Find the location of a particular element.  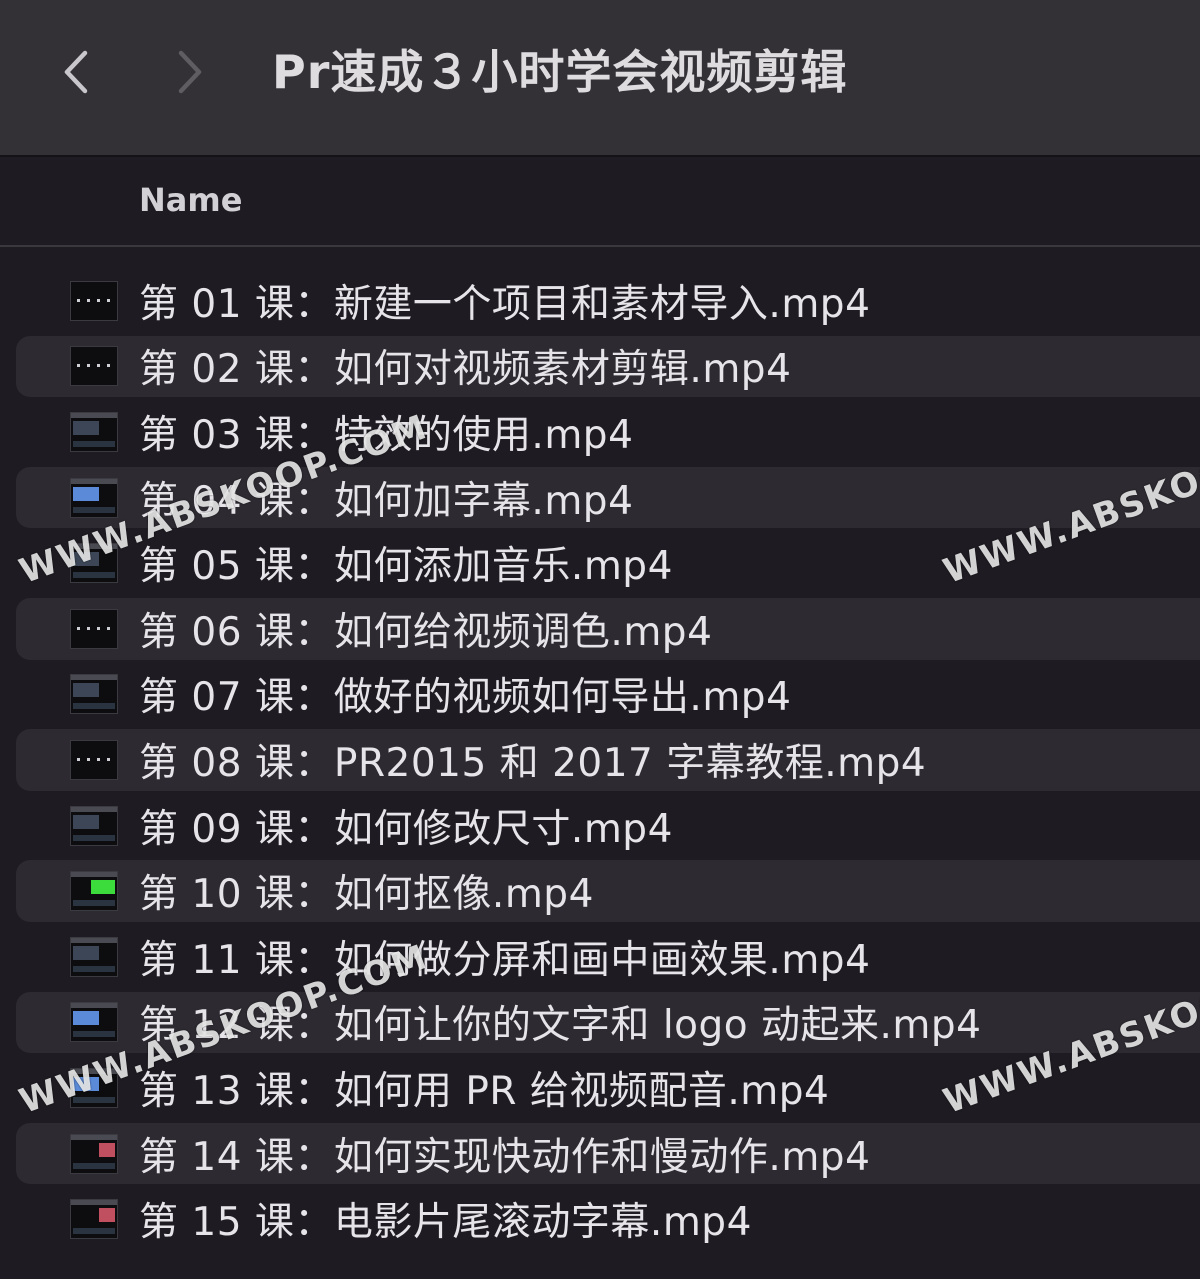

file-row: 第 08 课：PR2015 和 2017 字幕教程.mp4 is located at coordinates (600, 760).